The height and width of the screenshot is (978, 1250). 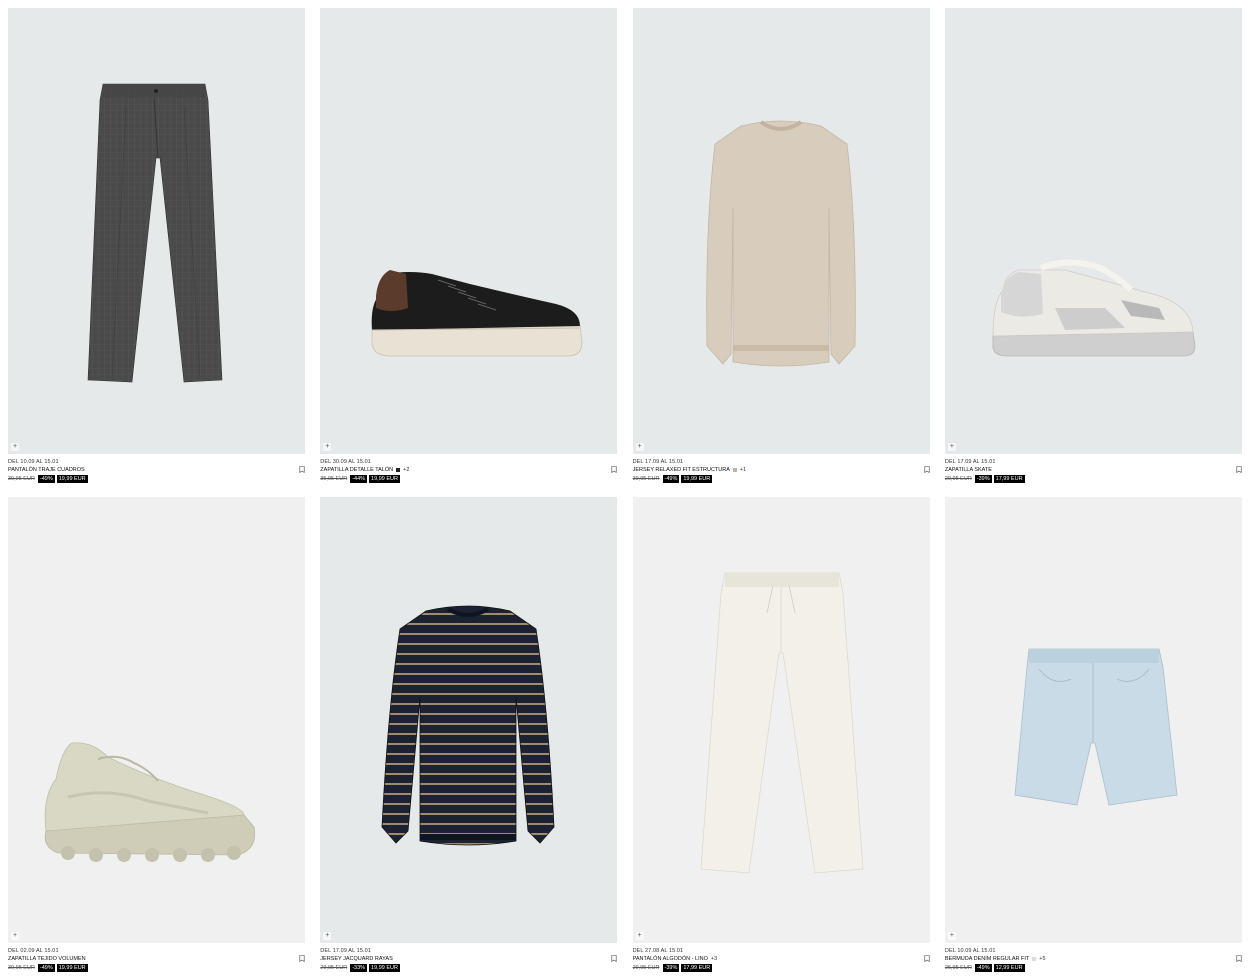 I want to click on promo-dates: DEL 30.09 AL 15.01, so click(x=345, y=462).